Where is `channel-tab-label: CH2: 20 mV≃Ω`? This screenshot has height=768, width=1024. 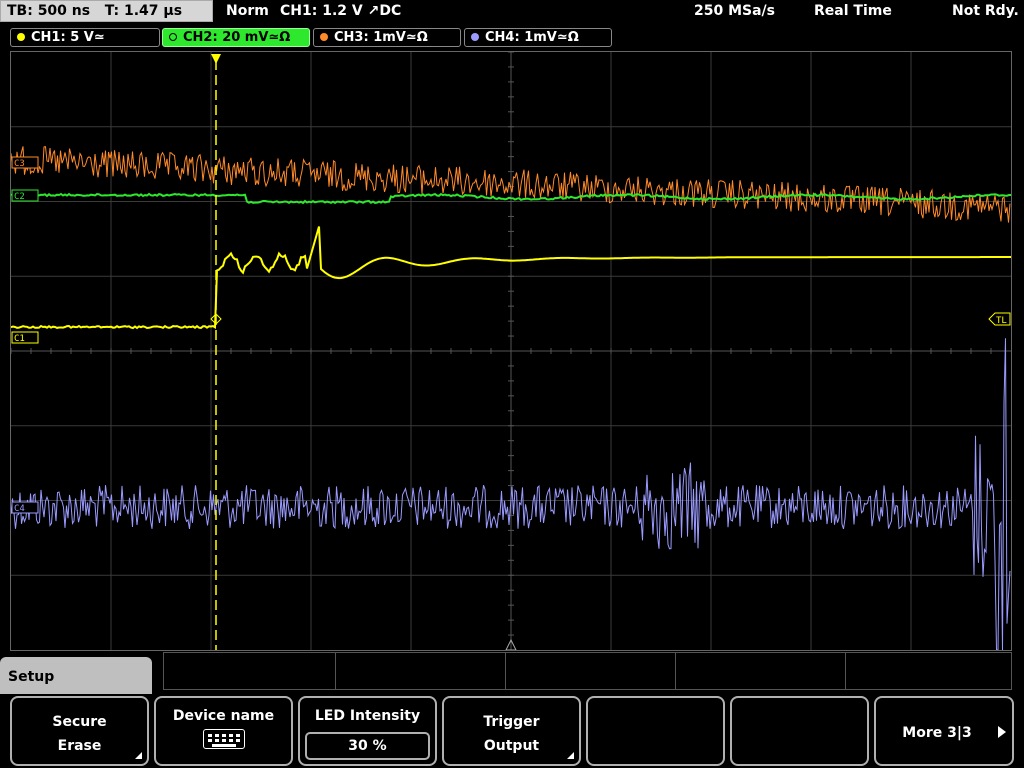
channel-tab-label: CH2: 20 mV≃Ω is located at coordinates (237, 37).